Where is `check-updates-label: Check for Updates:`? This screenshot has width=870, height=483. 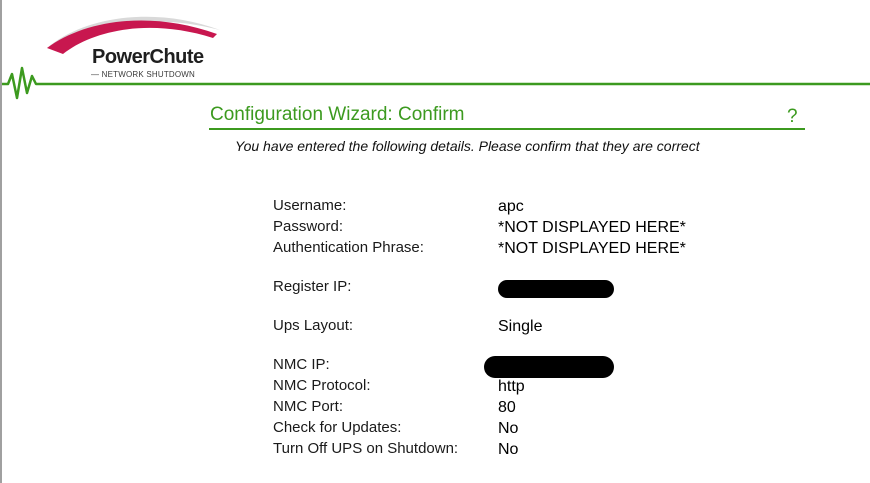 check-updates-label: Check for Updates: is located at coordinates (337, 427).